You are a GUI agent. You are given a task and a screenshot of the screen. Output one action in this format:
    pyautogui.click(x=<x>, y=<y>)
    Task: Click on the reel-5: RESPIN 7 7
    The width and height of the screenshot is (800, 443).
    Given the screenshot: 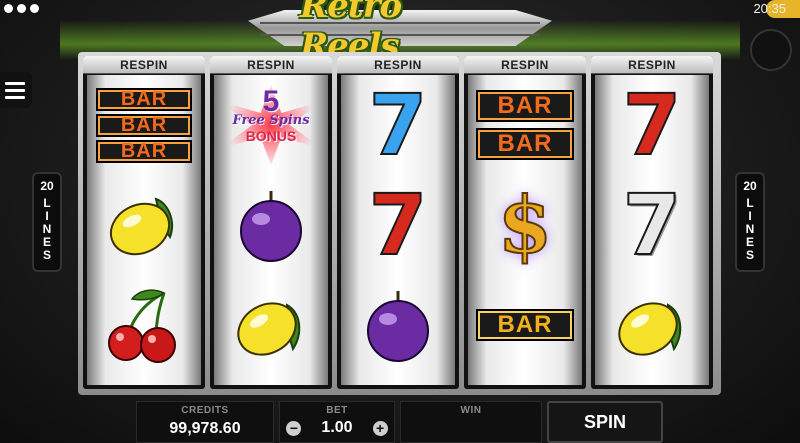 What is the action you would take?
    pyautogui.click(x=652, y=222)
    